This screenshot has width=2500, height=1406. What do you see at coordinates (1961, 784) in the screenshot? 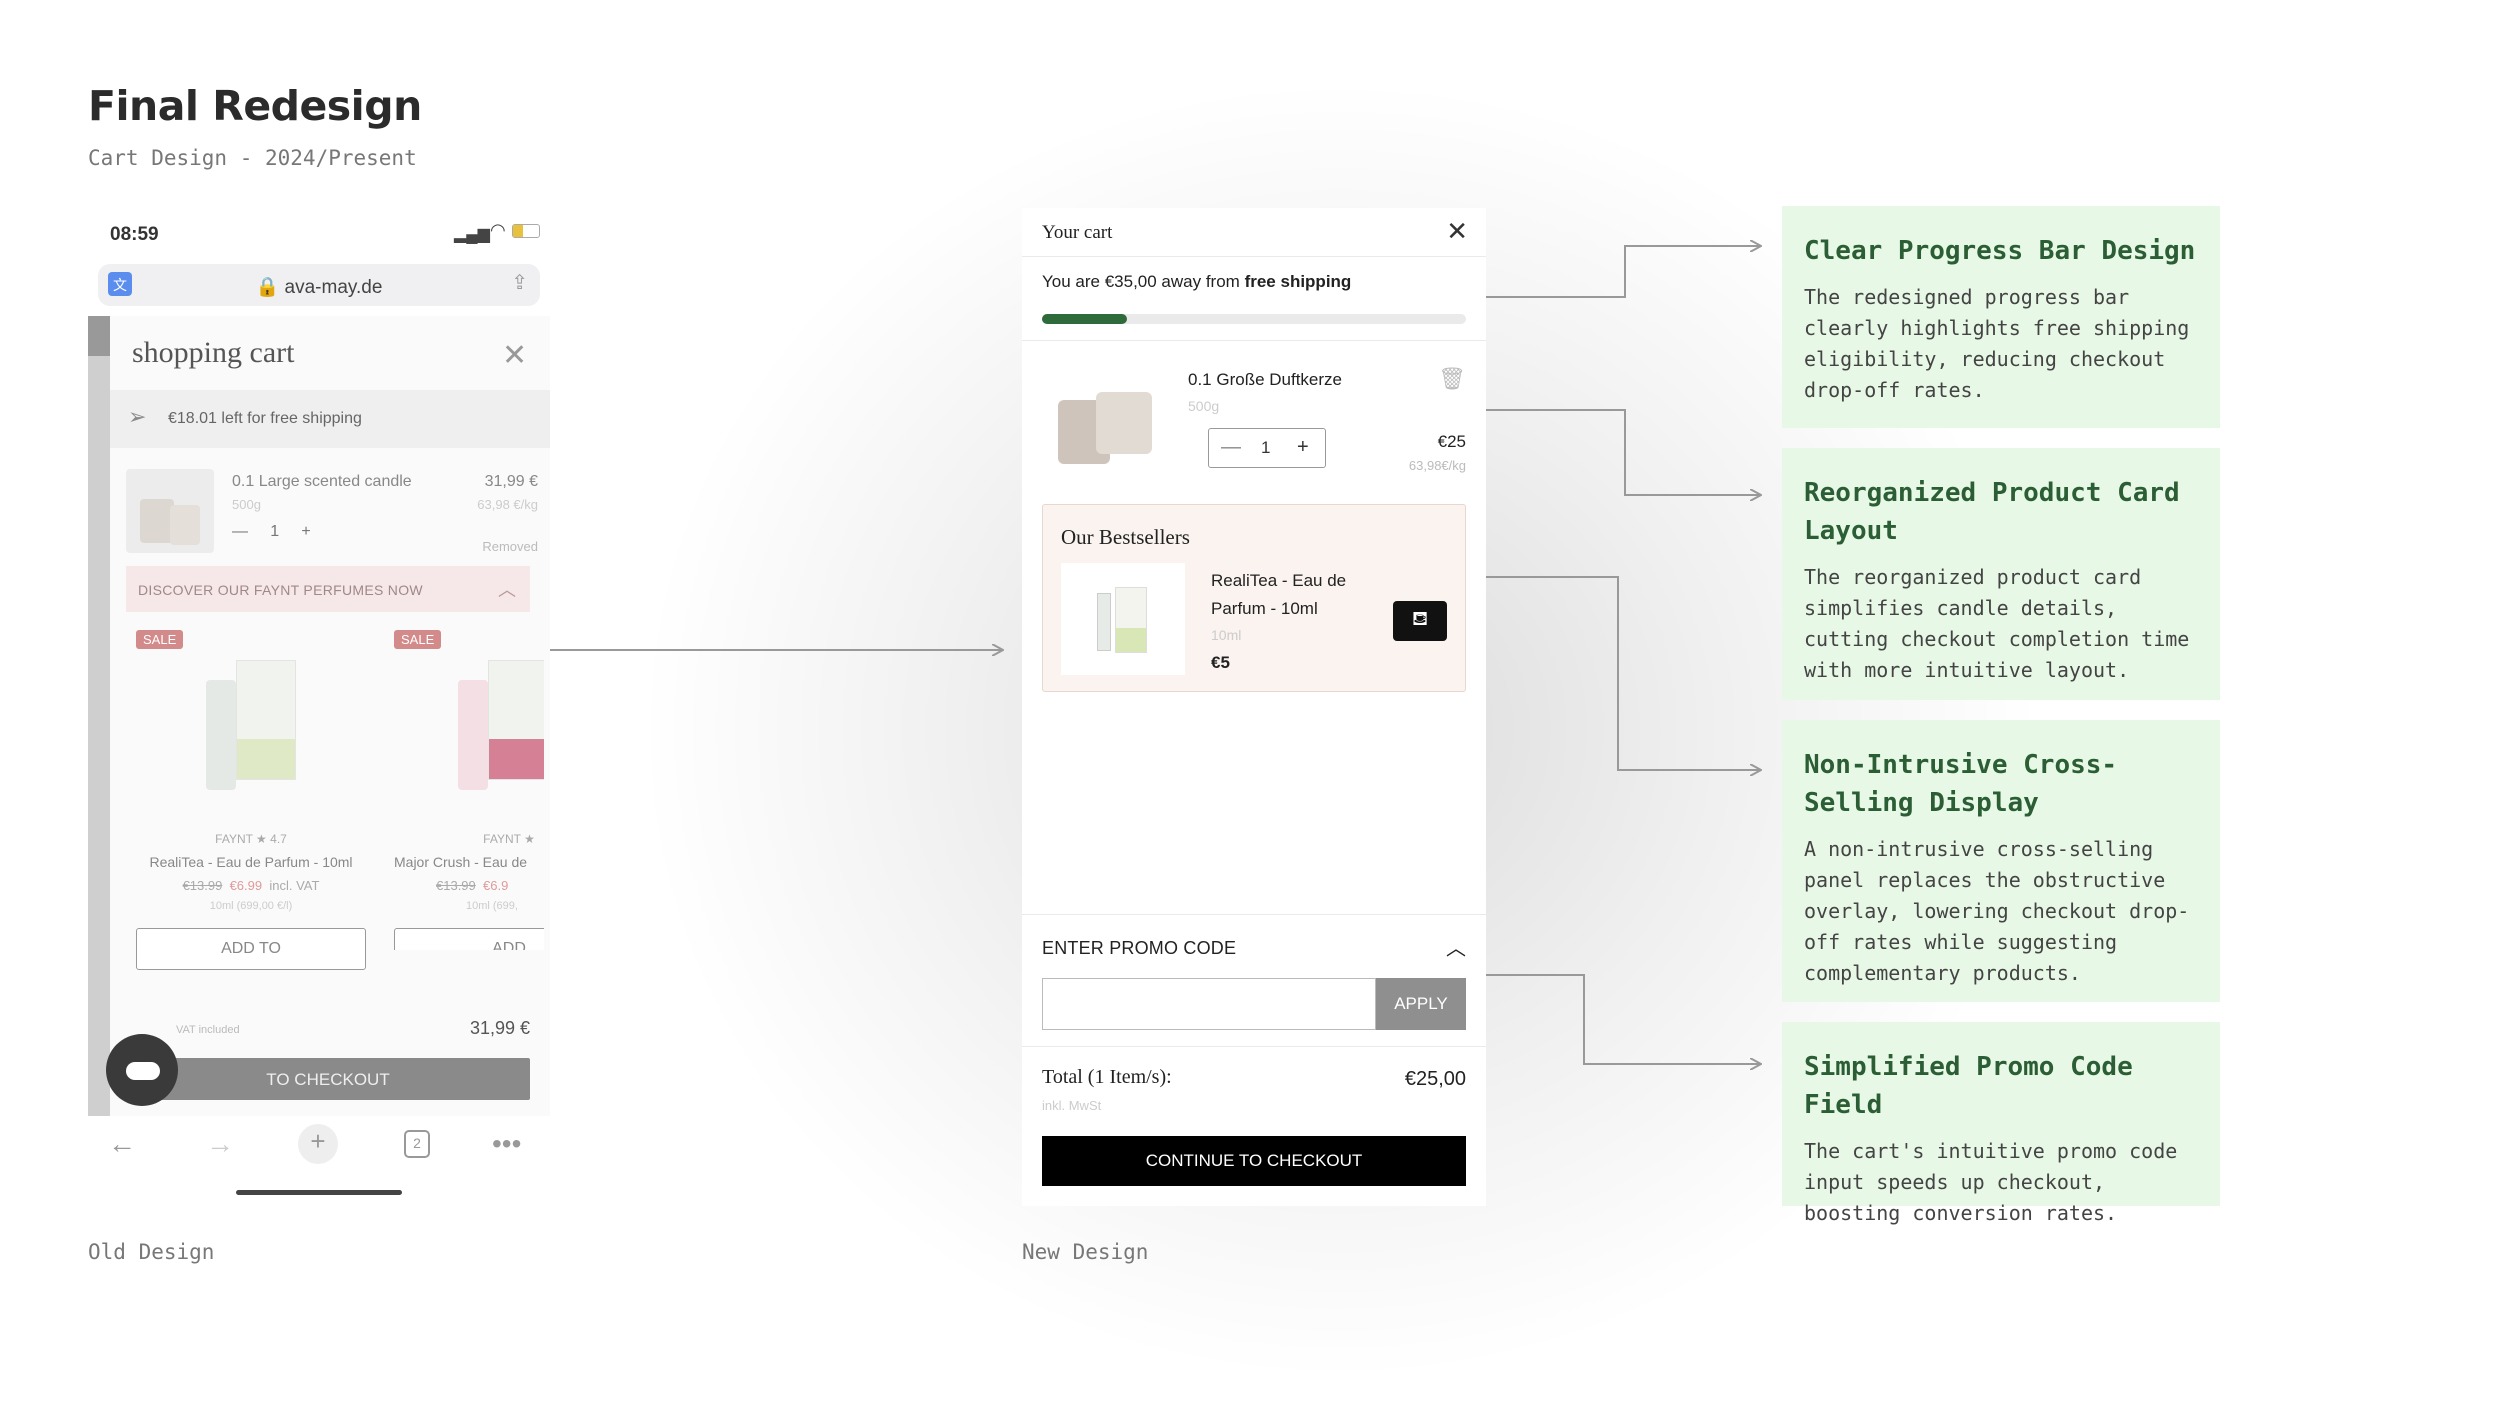
I see `note-title: Non-Intrusive Cross-Selling Display` at bounding box center [1961, 784].